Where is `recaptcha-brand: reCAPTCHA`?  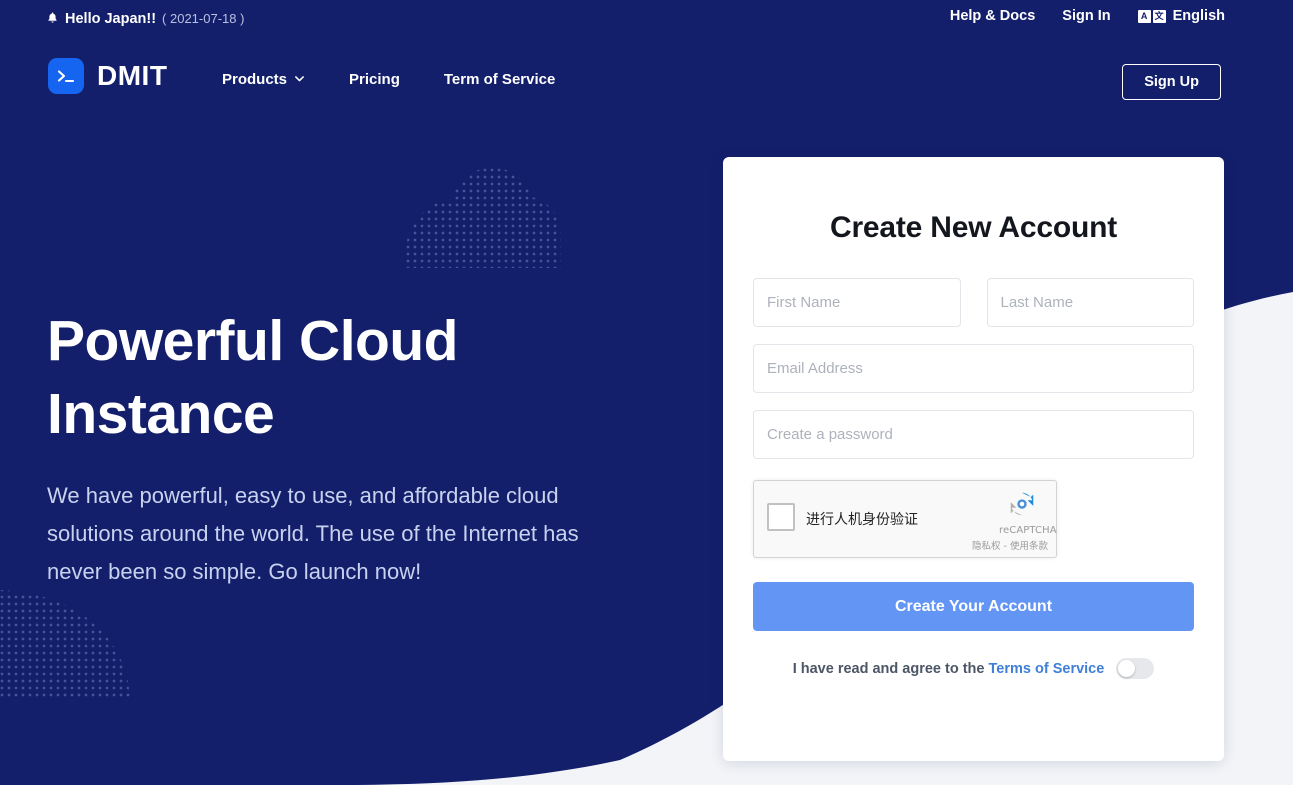 recaptcha-brand: reCAPTCHA is located at coordinates (1028, 530).